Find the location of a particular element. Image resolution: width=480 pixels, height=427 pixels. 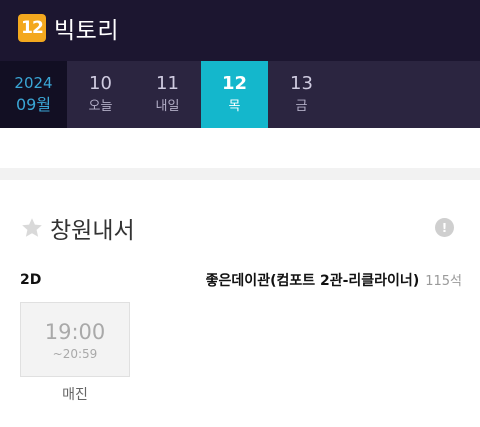

screen-info: 좋은데이관(컴포트 2관-리클라이너) 115석 is located at coordinates (334, 280).